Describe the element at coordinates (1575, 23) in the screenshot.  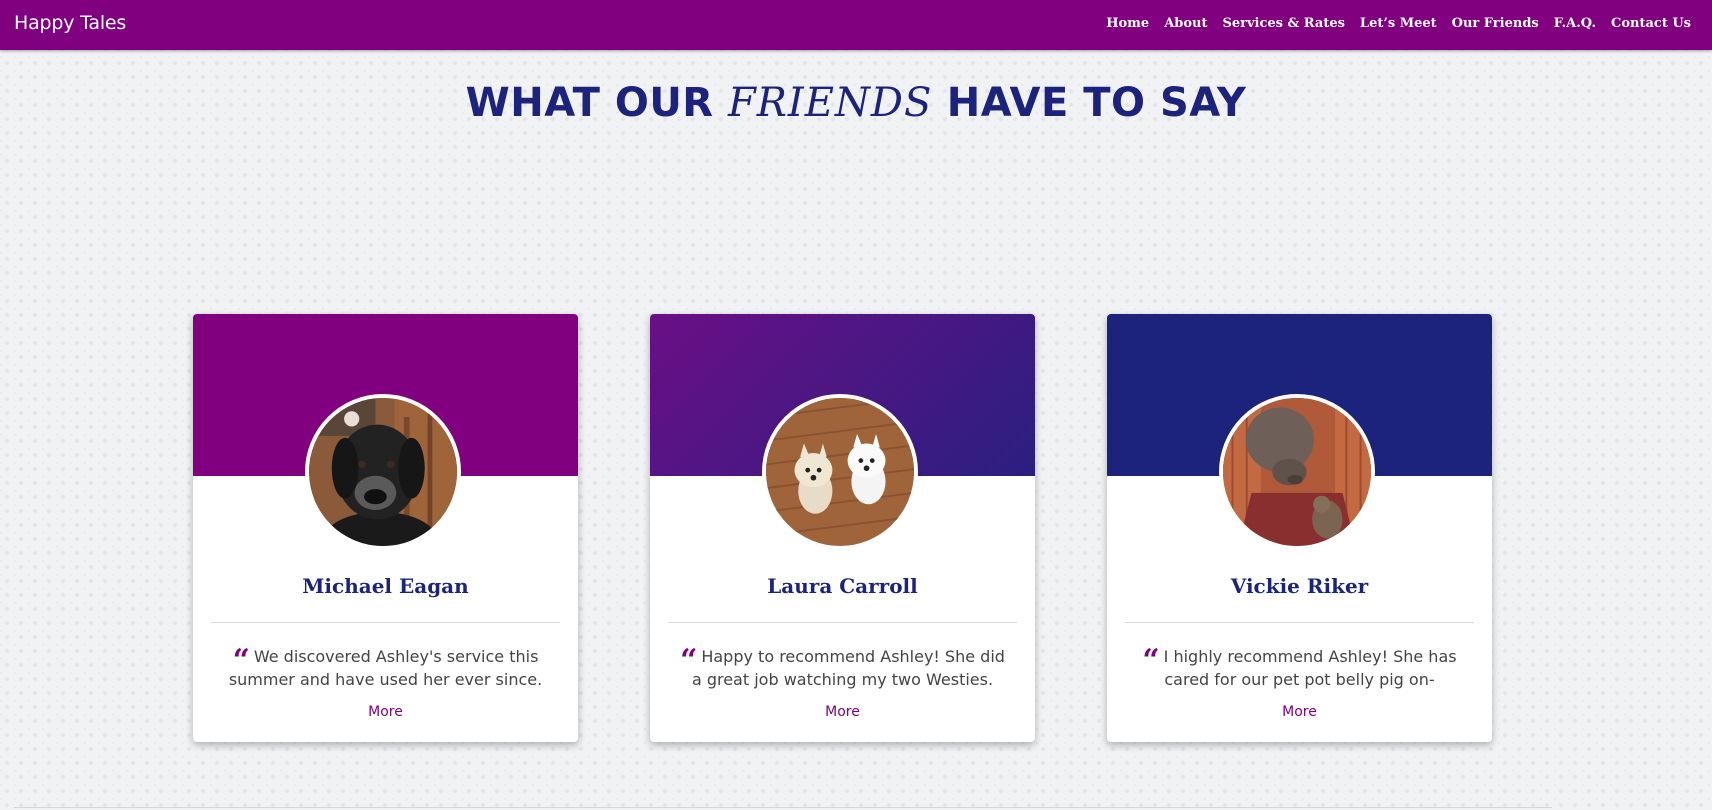
I see `nav-link-faq: F.A.Q.` at that location.